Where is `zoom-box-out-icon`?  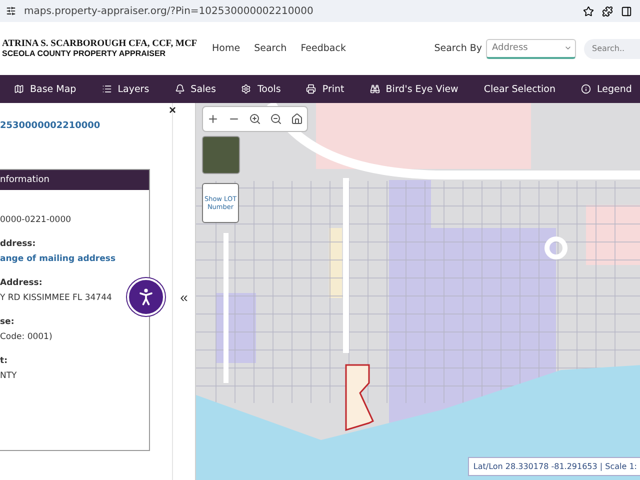
zoom-box-out-icon is located at coordinates (276, 119).